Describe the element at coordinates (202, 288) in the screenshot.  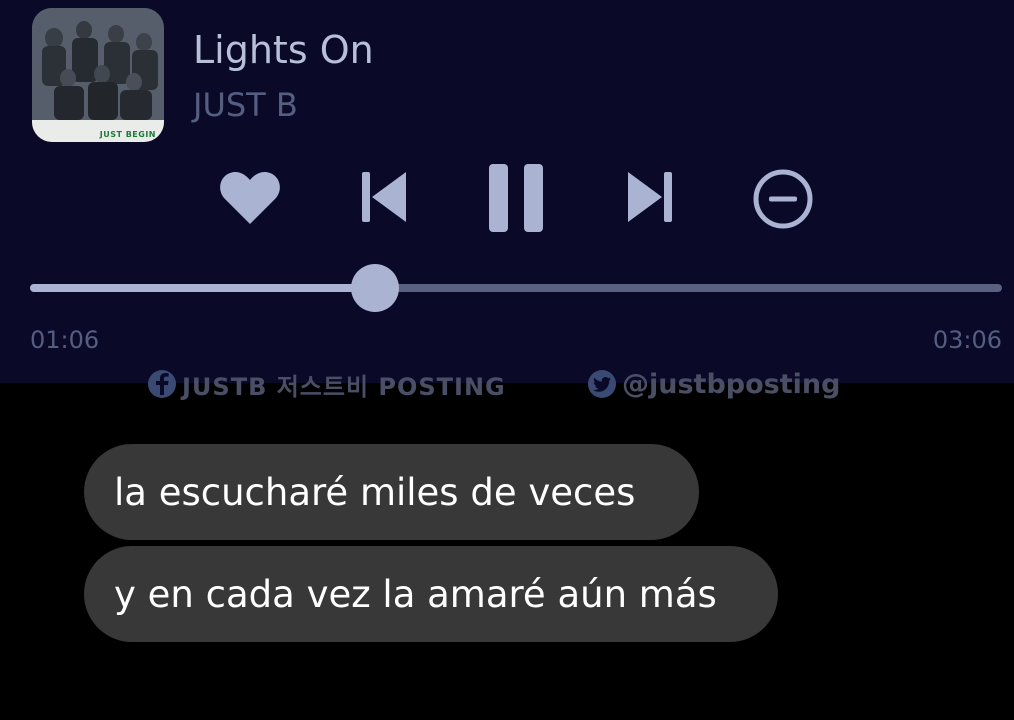
I see `progress-fill` at that location.